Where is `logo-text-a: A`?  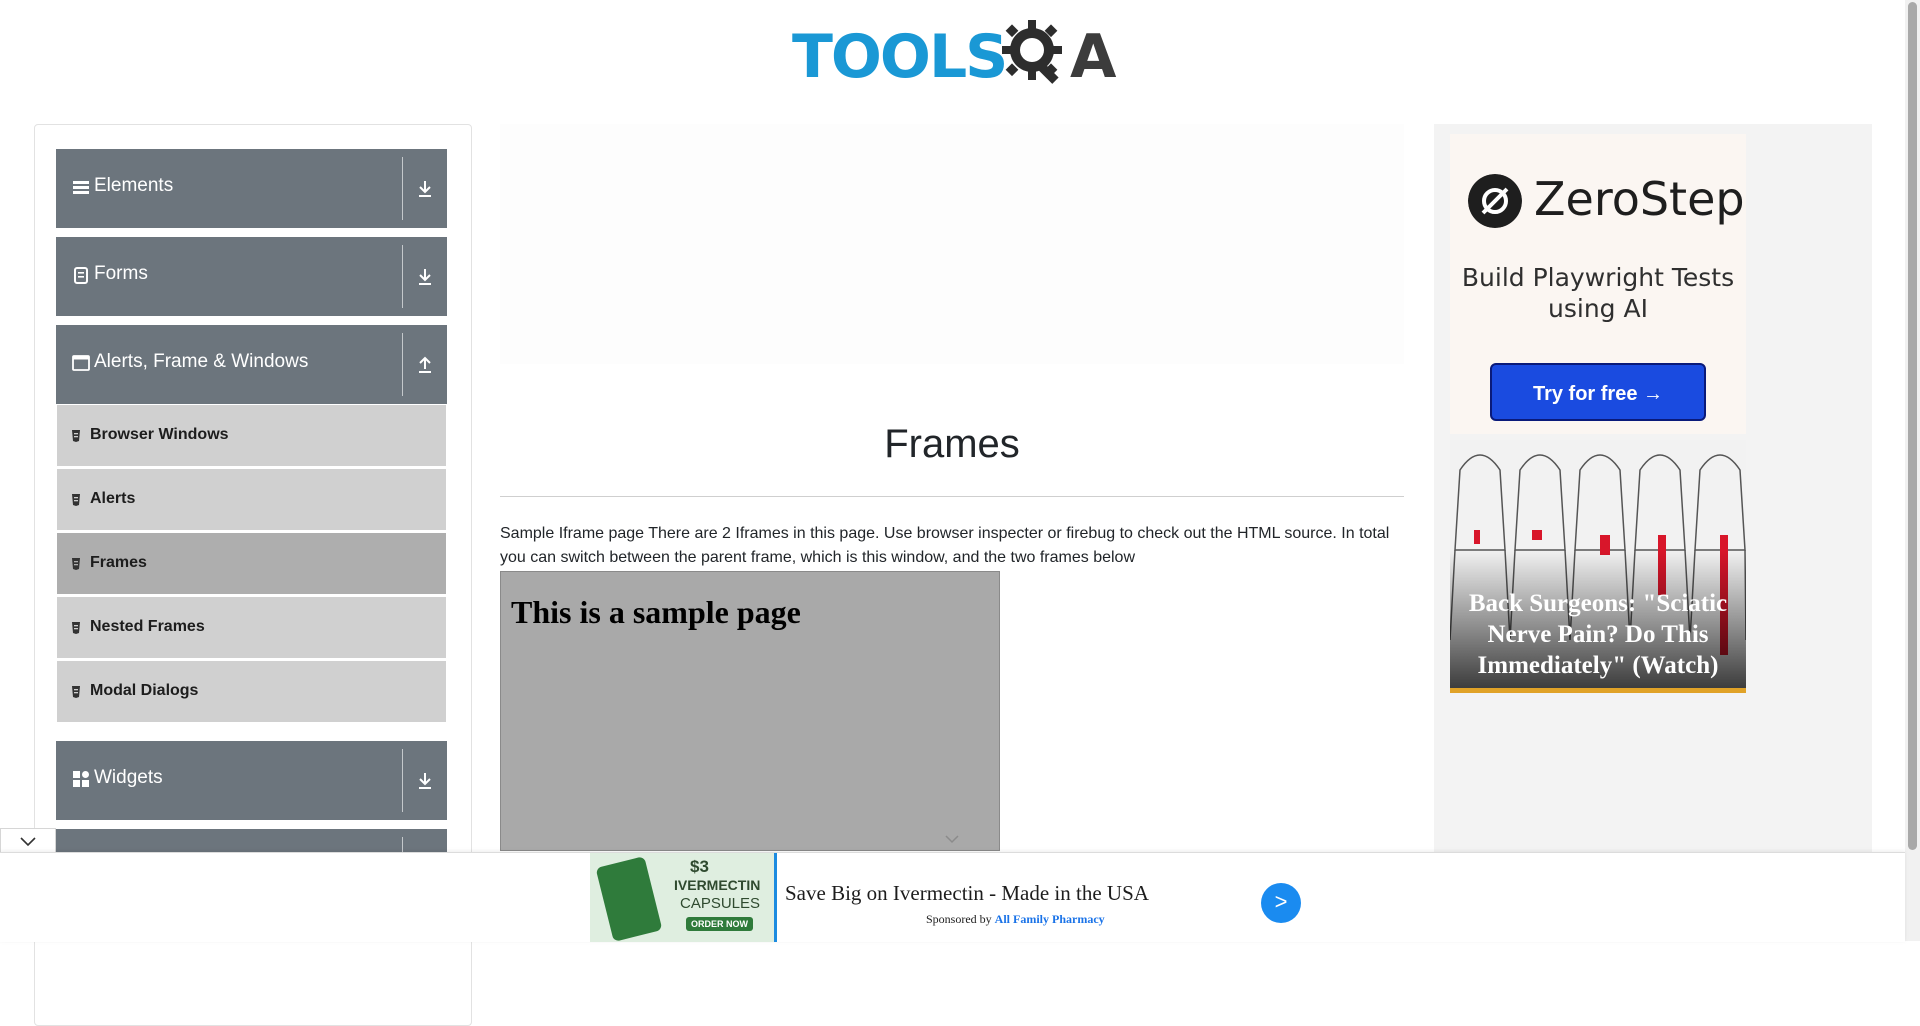
logo-text-a: A is located at coordinates (1093, 57).